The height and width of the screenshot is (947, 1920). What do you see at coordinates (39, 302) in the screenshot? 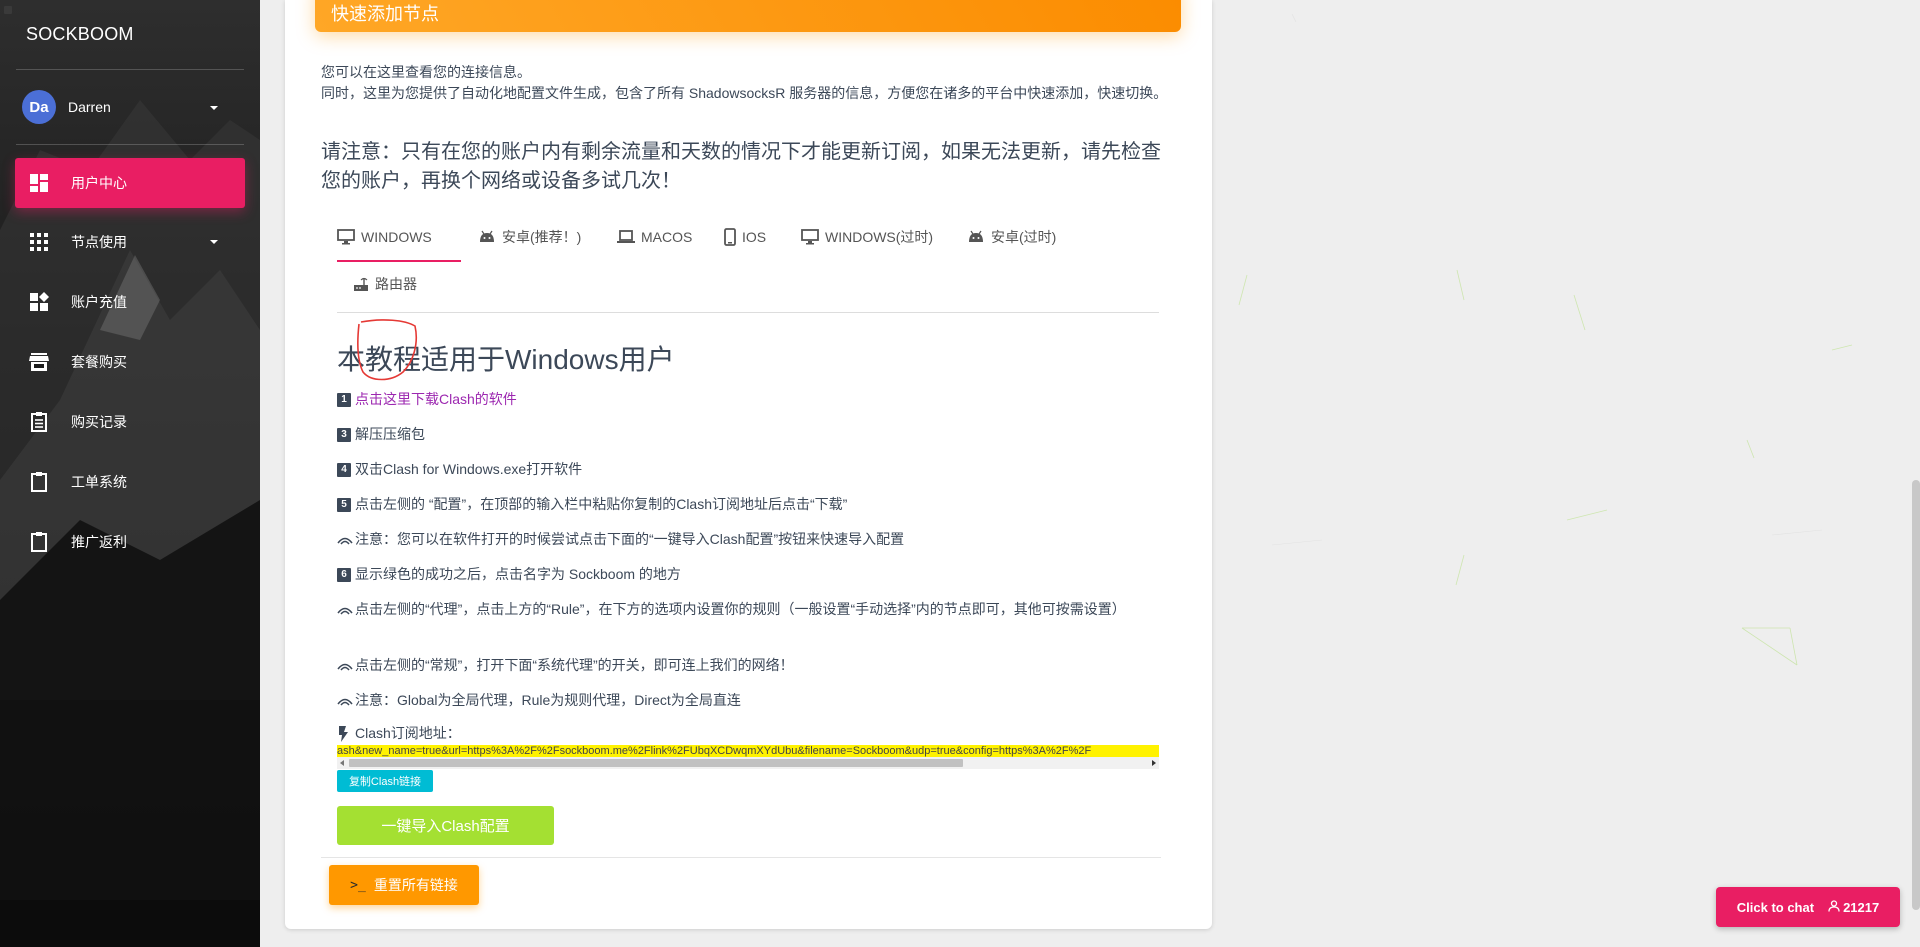
I see `widgets-icon` at bounding box center [39, 302].